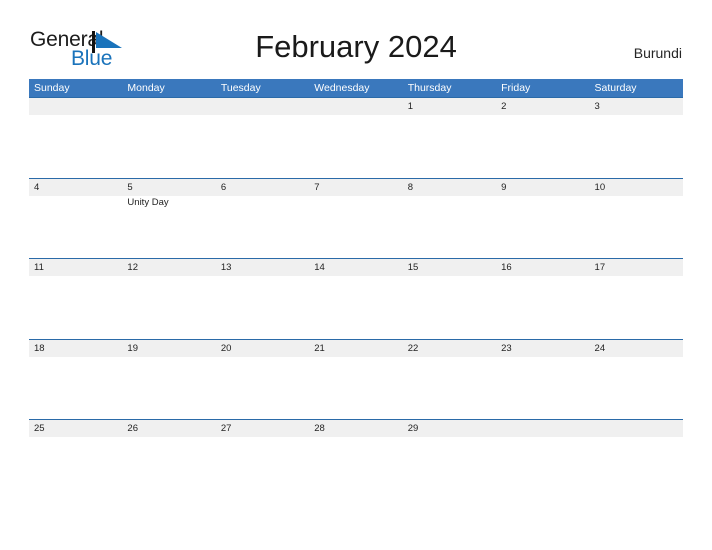 This screenshot has width=712, height=550. I want to click on day-number: 23, so click(542, 348).